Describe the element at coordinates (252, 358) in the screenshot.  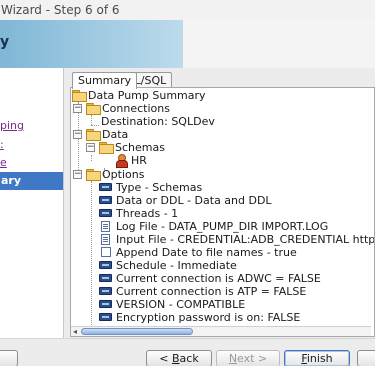
I see `next-button-rest: ext >` at that location.